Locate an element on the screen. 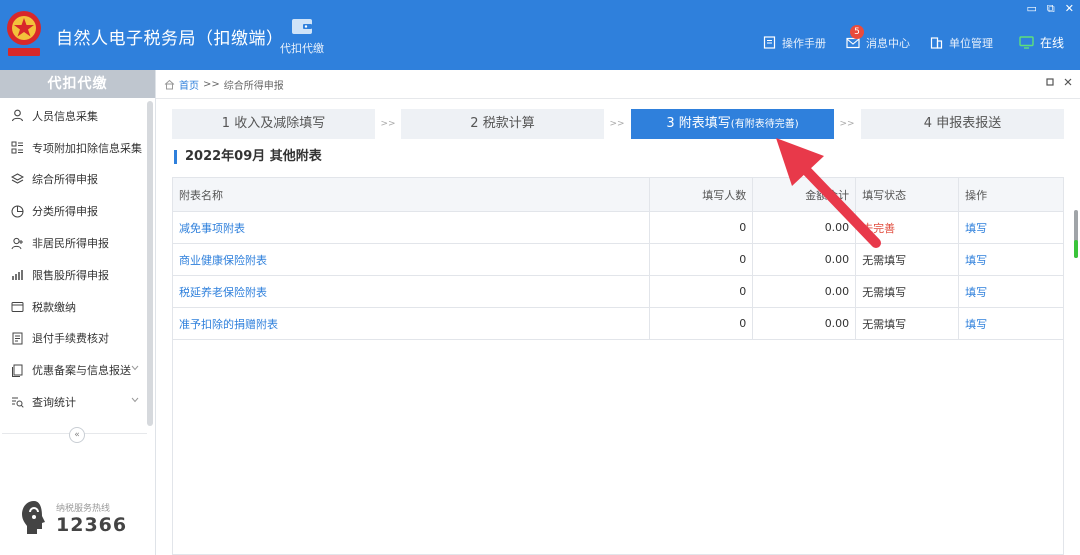 The image size is (1080, 555). col-header-count: 填写人数 is located at coordinates (701, 194).